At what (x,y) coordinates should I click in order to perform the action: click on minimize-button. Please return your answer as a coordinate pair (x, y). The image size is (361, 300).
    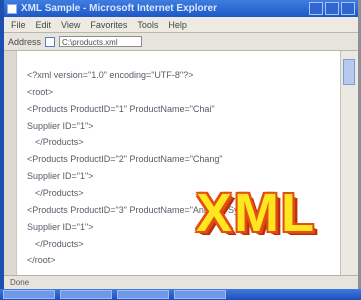
    Looking at the image, I should click on (316, 8).